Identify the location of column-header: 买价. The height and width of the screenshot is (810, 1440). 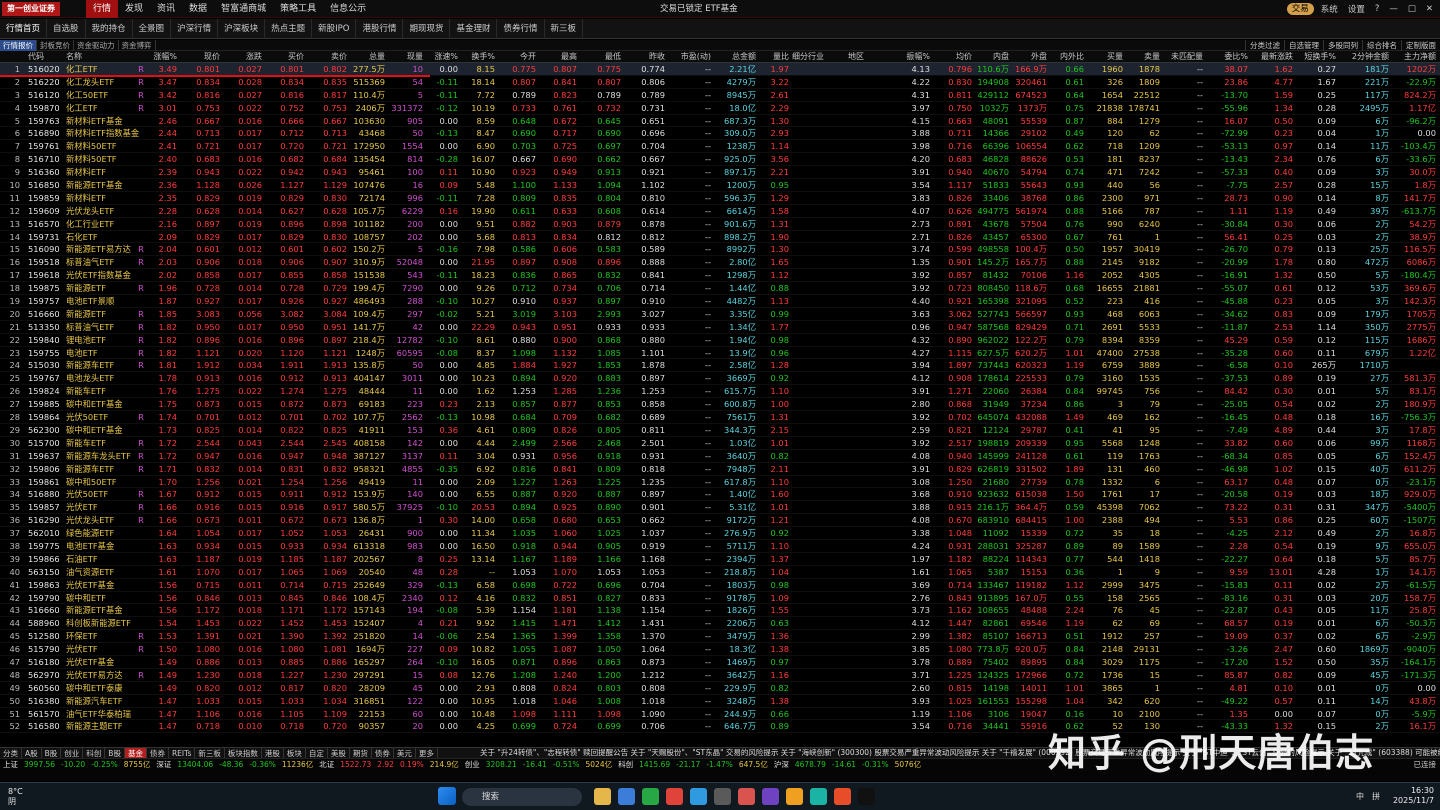
(284, 57).